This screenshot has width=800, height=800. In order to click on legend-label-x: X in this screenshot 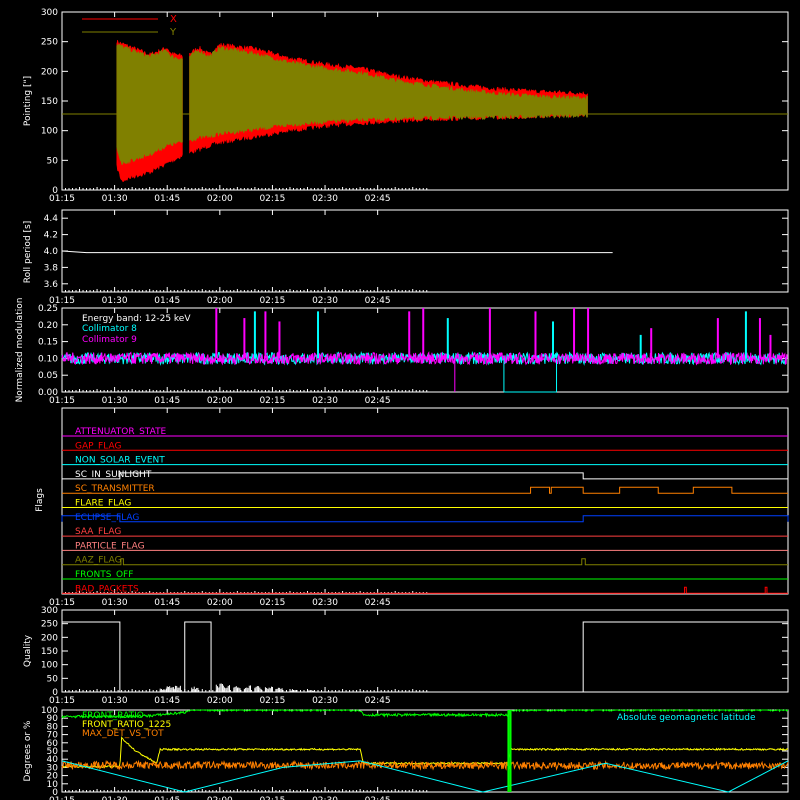, I will do `click(173, 19)`.